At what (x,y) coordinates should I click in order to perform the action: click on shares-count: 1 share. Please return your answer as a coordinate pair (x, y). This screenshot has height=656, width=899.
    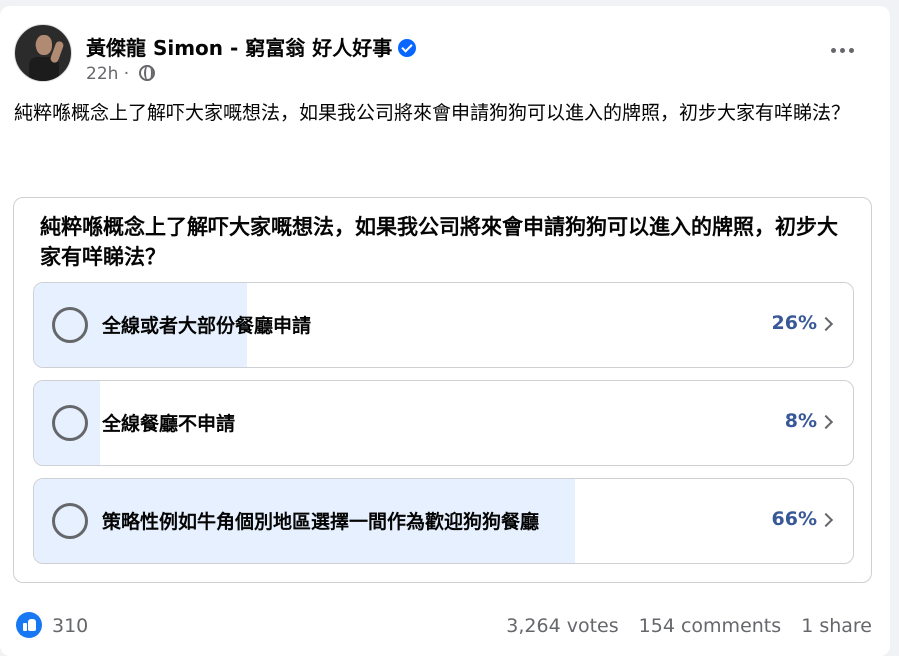
    Looking at the image, I should click on (836, 626).